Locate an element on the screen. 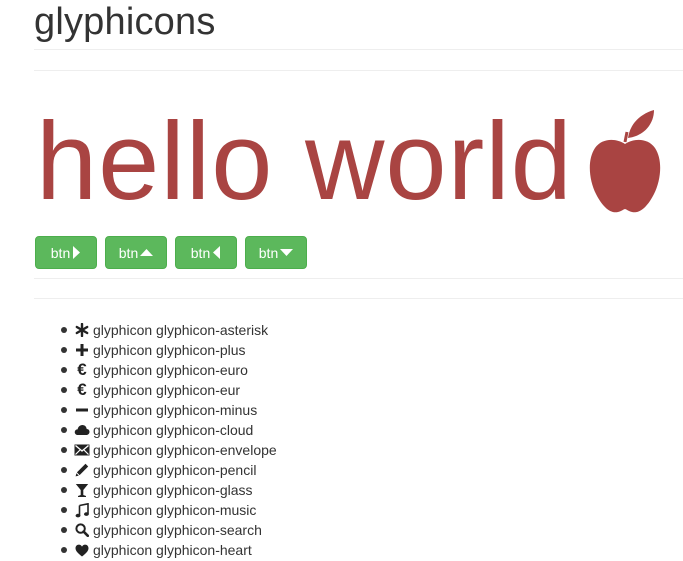 The image size is (683, 561). list-item-label: glyphicon glyphicon-plus is located at coordinates (169, 350).